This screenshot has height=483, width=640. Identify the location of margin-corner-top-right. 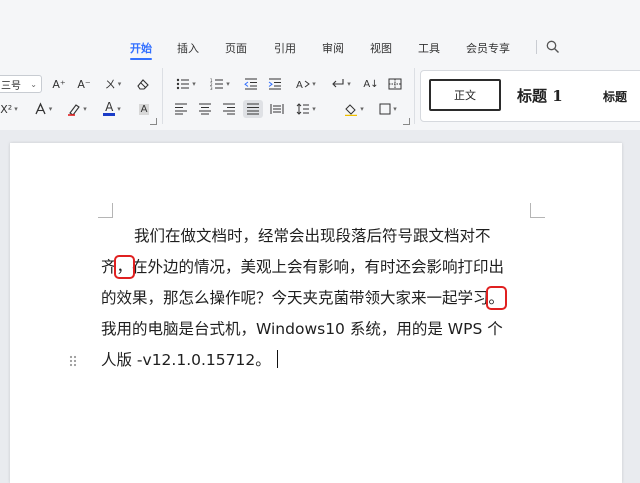
(537, 210).